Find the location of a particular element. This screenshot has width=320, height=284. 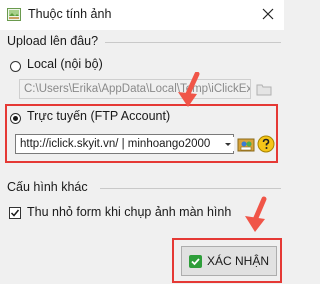

confirm-button-label: XÁC NHẬN is located at coordinates (237, 261).